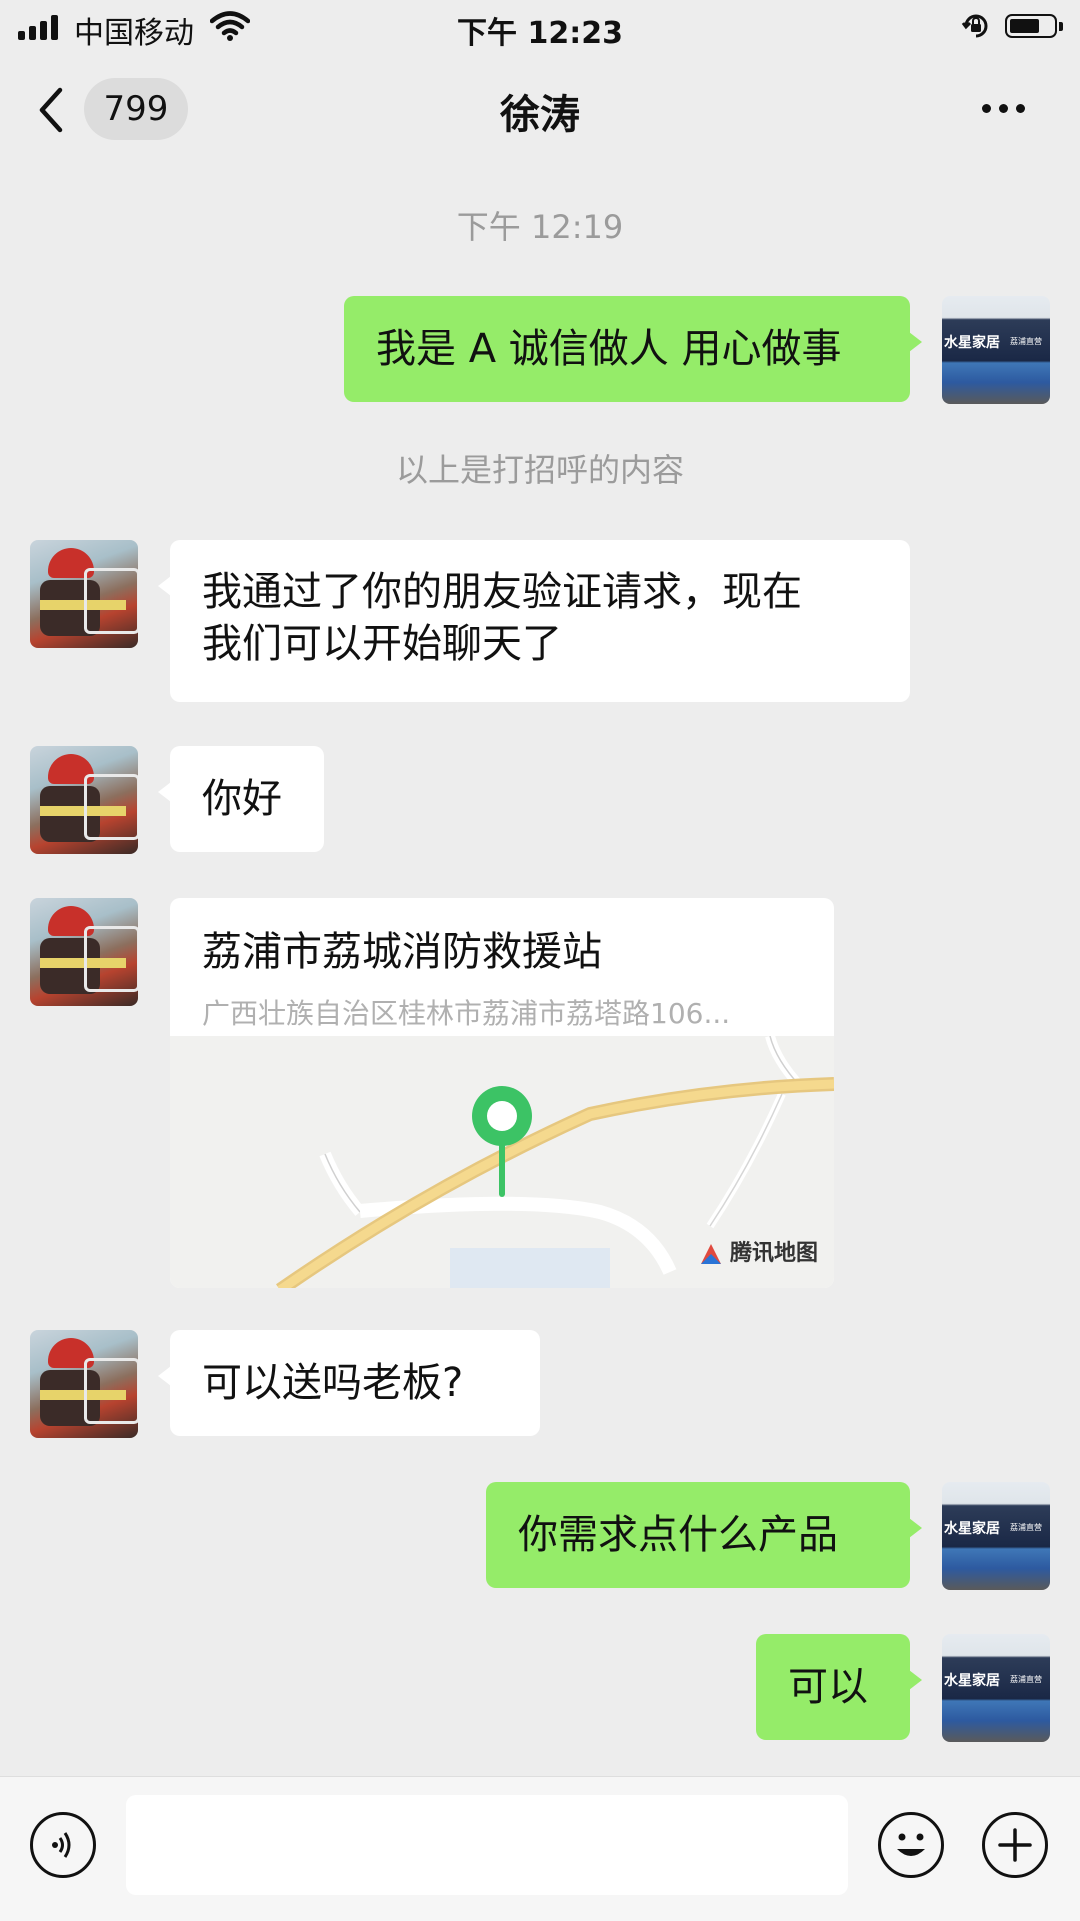  What do you see at coordinates (974, 26) in the screenshot?
I see `rotation-lock-icon` at bounding box center [974, 26].